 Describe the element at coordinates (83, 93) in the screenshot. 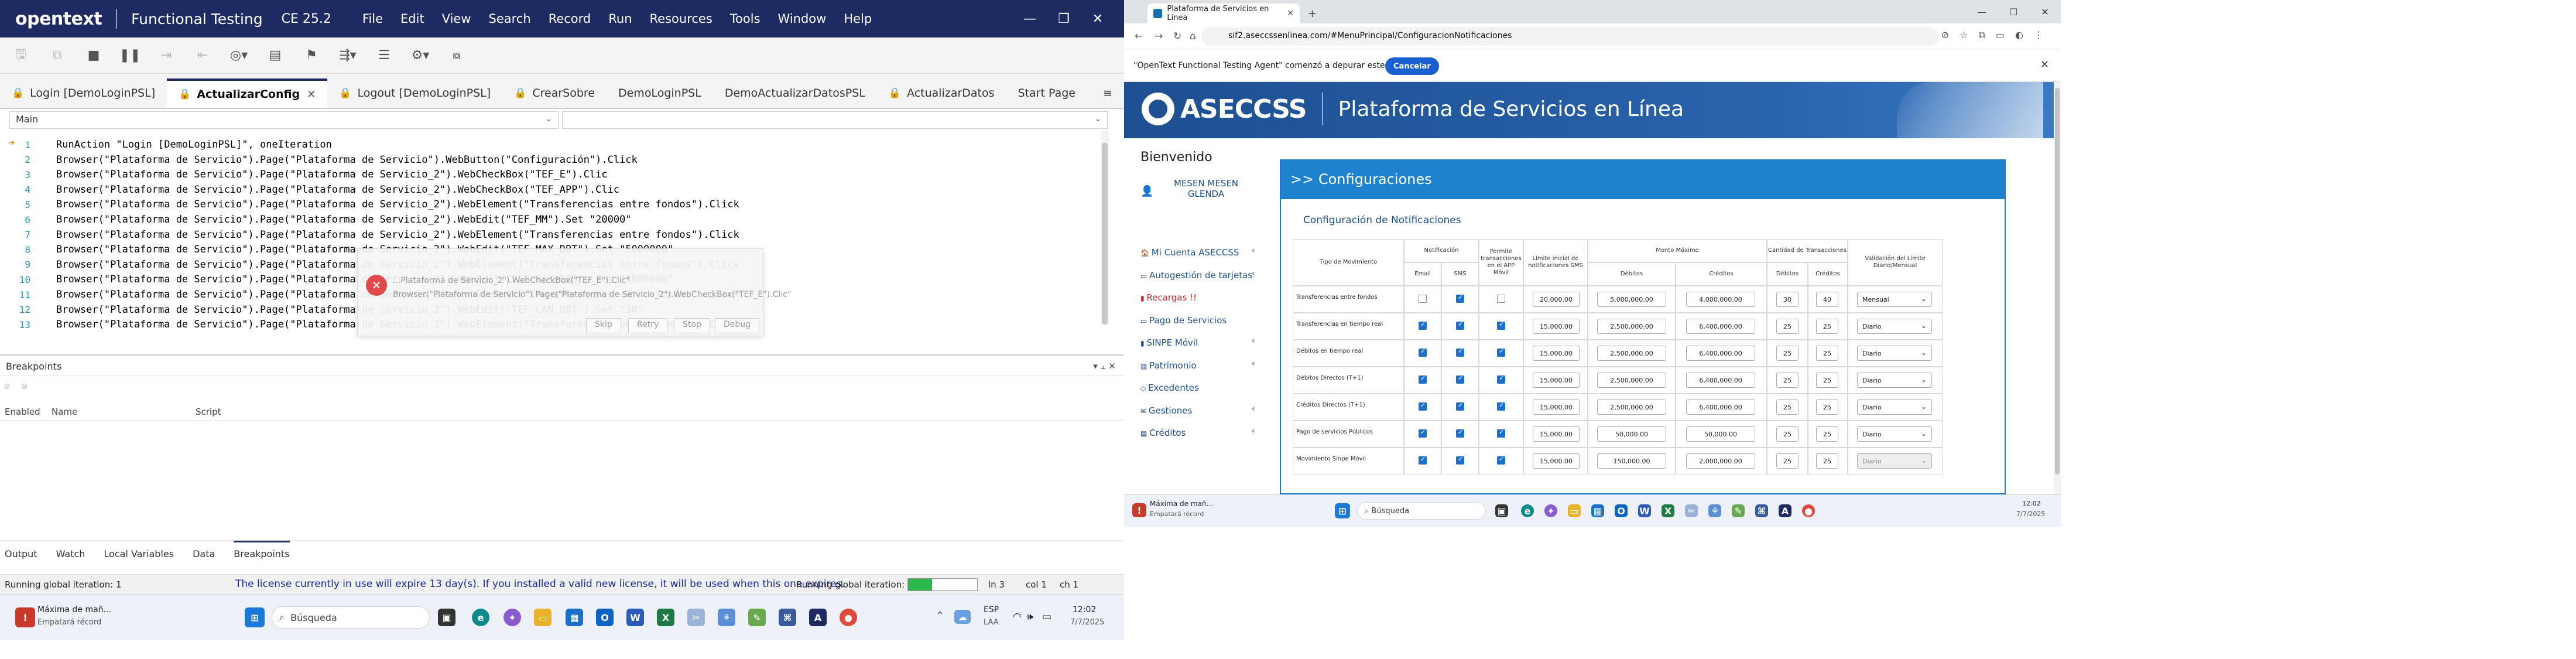

I see `tab-login-demologinpsl: 🔒 Login [DemoLoginPSL]` at that location.